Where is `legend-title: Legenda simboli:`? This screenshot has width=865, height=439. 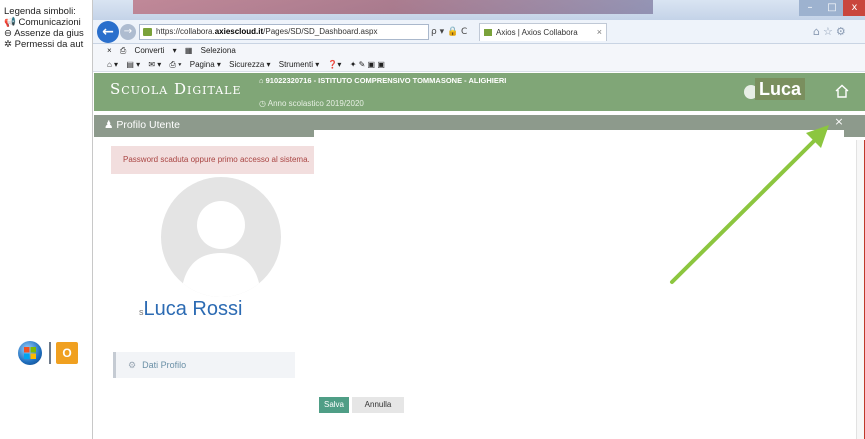
legend-title: Legenda simboli: is located at coordinates (40, 11).